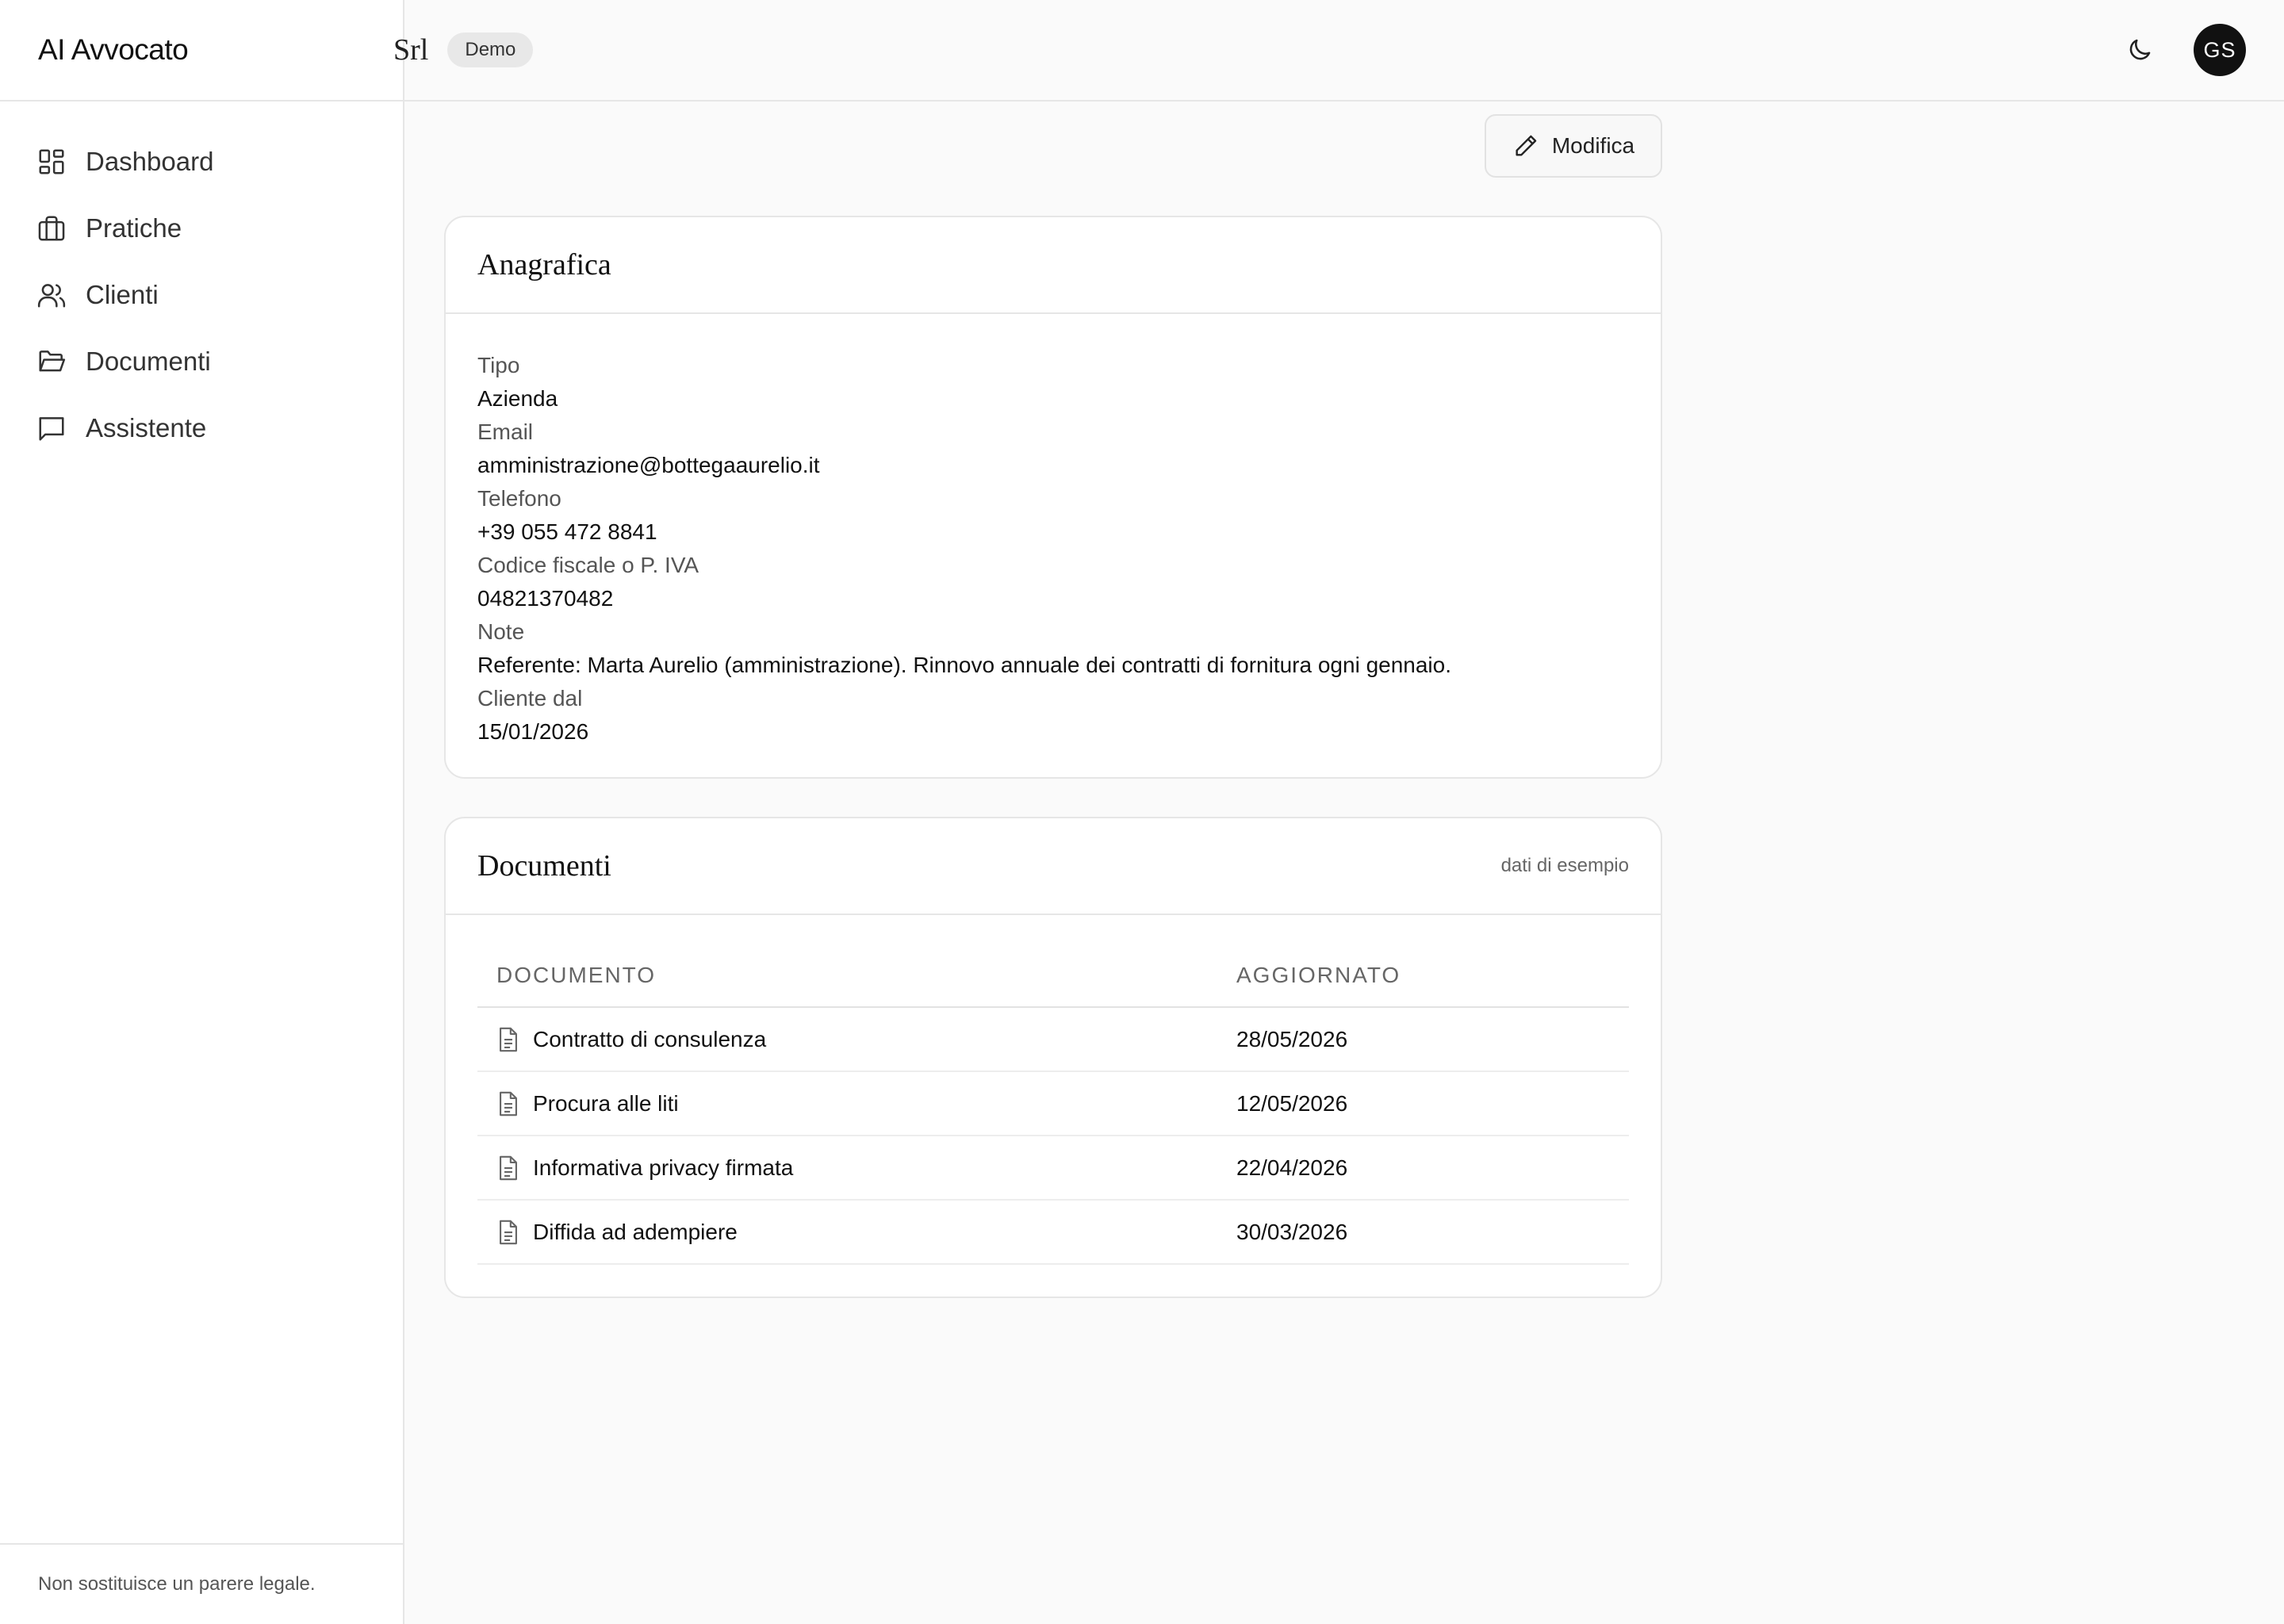 The width and height of the screenshot is (2284, 1624). What do you see at coordinates (2180, 50) in the screenshot?
I see `header-actions: GS` at bounding box center [2180, 50].